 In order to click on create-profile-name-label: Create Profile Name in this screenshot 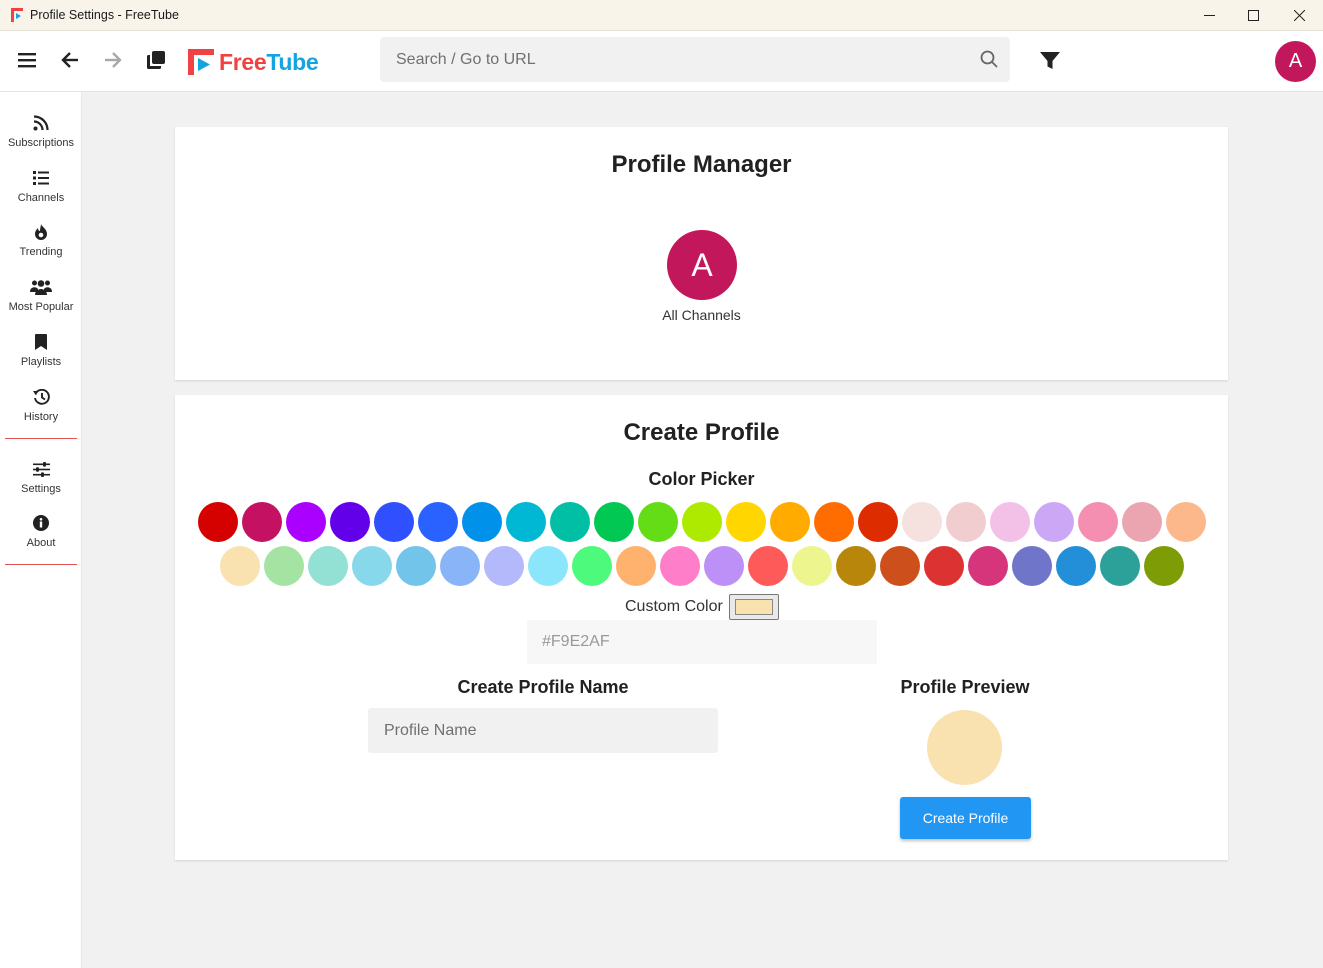, I will do `click(543, 687)`.